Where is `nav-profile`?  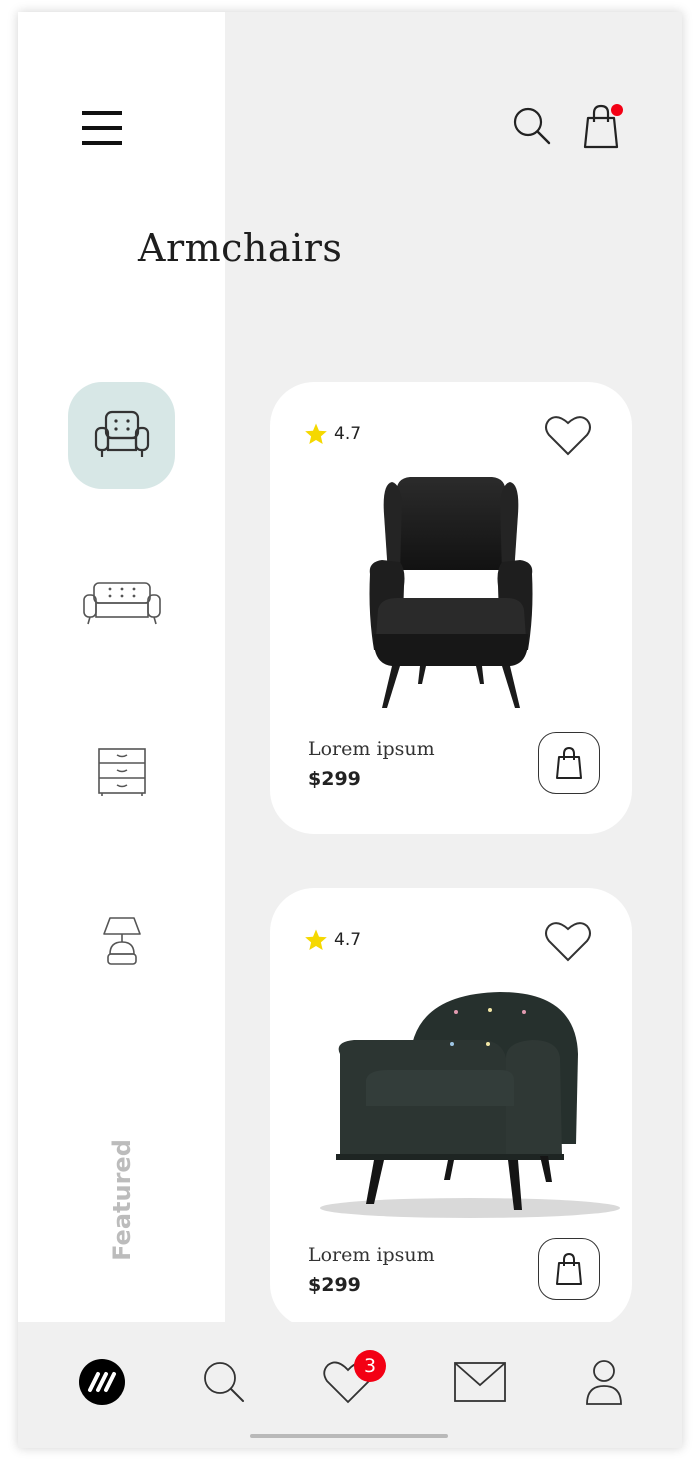
nav-profile is located at coordinates (604, 1382).